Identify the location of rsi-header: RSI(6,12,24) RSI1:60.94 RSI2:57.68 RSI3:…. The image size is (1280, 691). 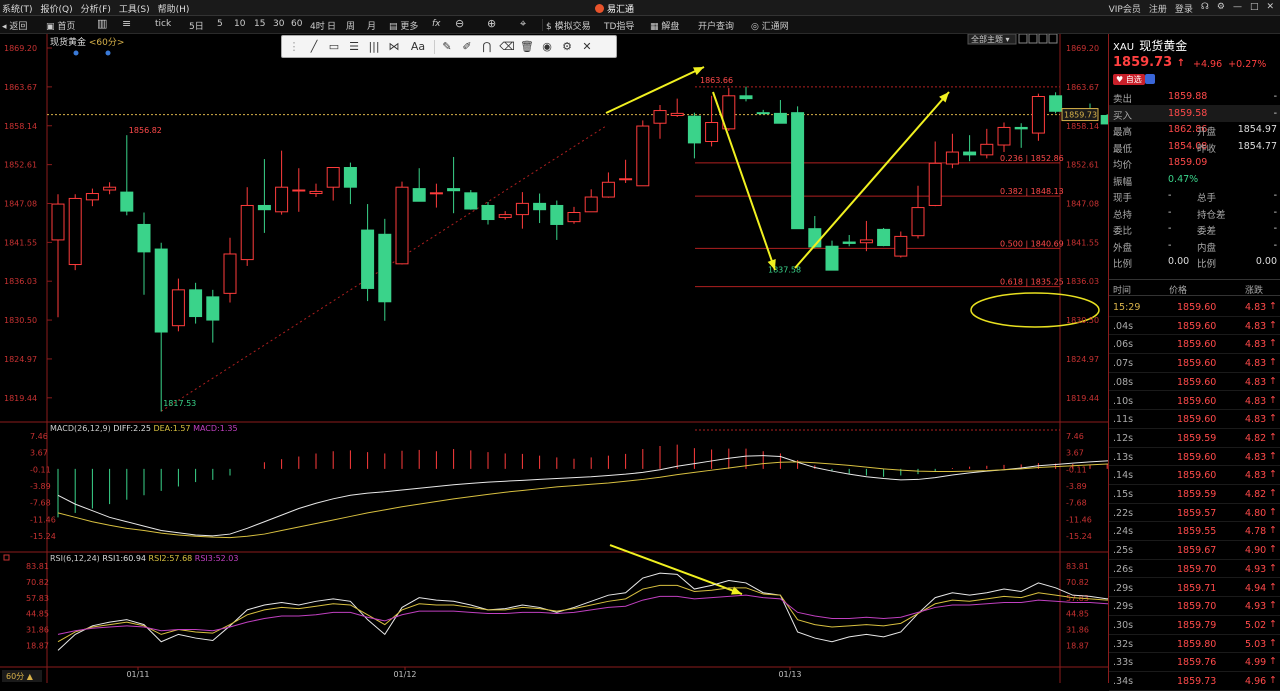
(144, 558).